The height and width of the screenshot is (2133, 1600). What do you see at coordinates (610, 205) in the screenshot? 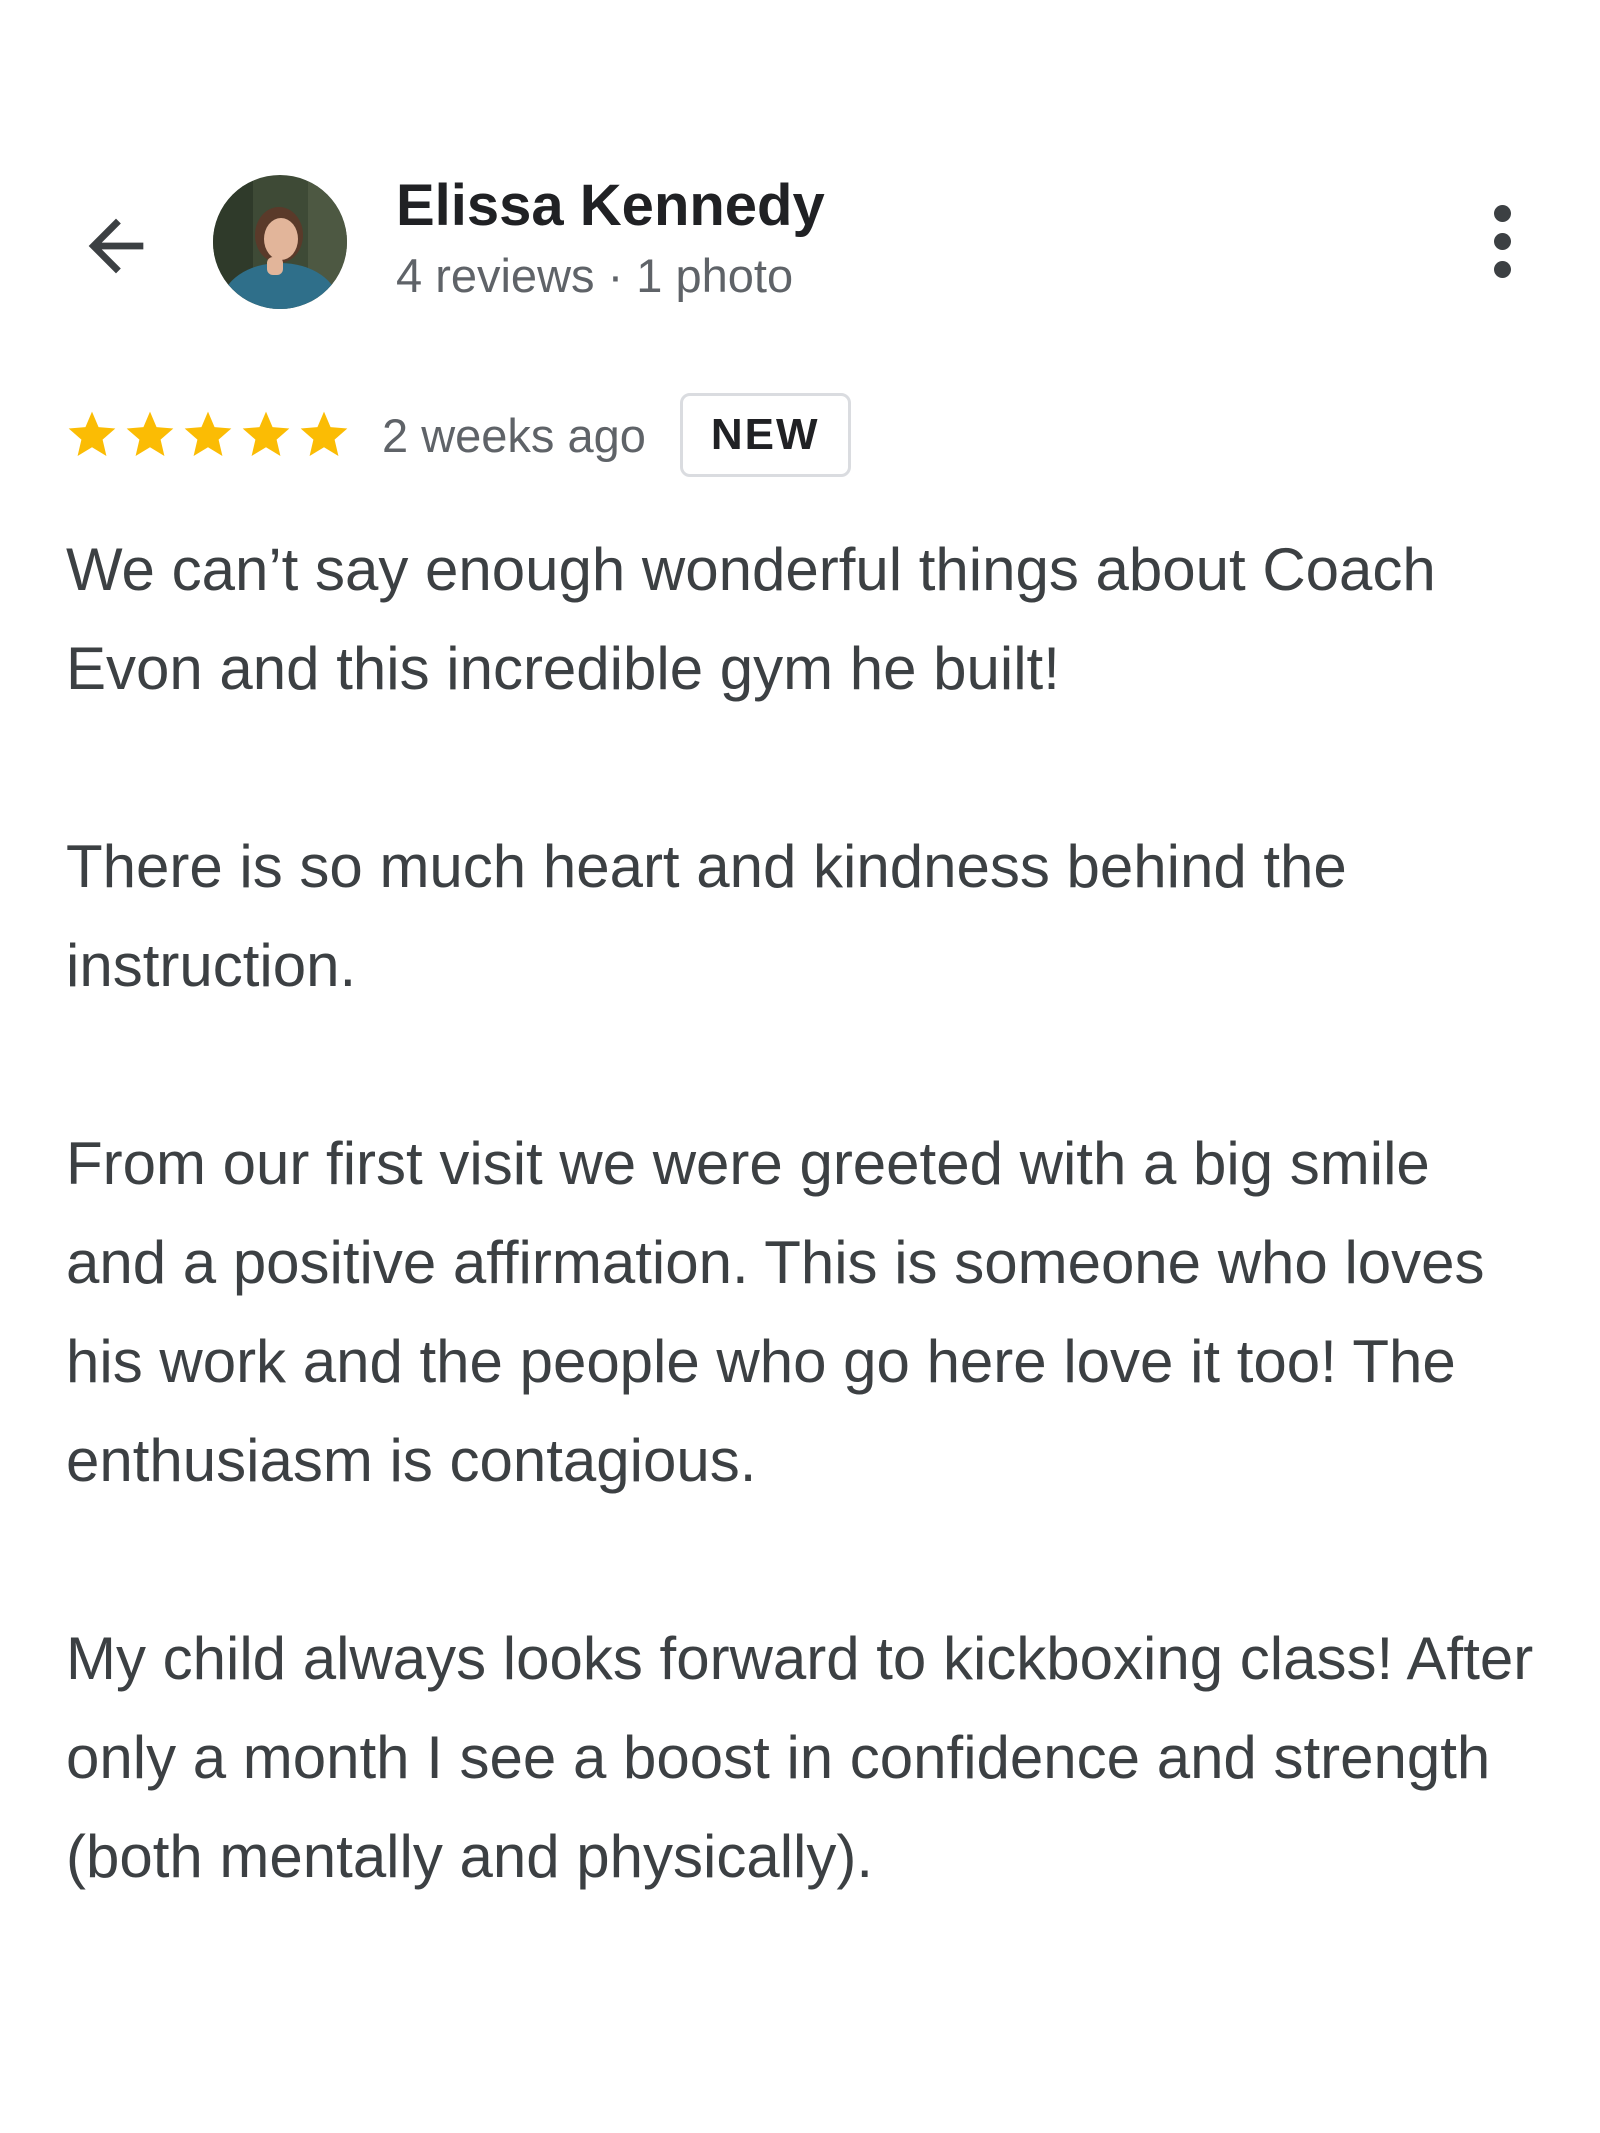
I see `author-name: Elissa Kennedy` at bounding box center [610, 205].